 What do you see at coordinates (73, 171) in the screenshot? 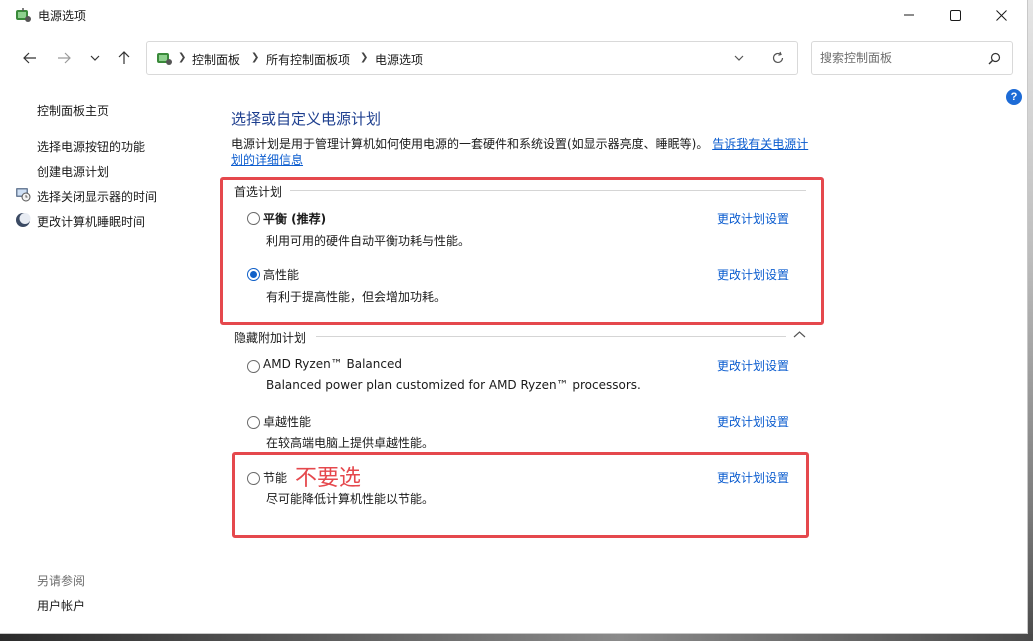
I see `sidebar-item-create-plan: 创建电源计划` at bounding box center [73, 171].